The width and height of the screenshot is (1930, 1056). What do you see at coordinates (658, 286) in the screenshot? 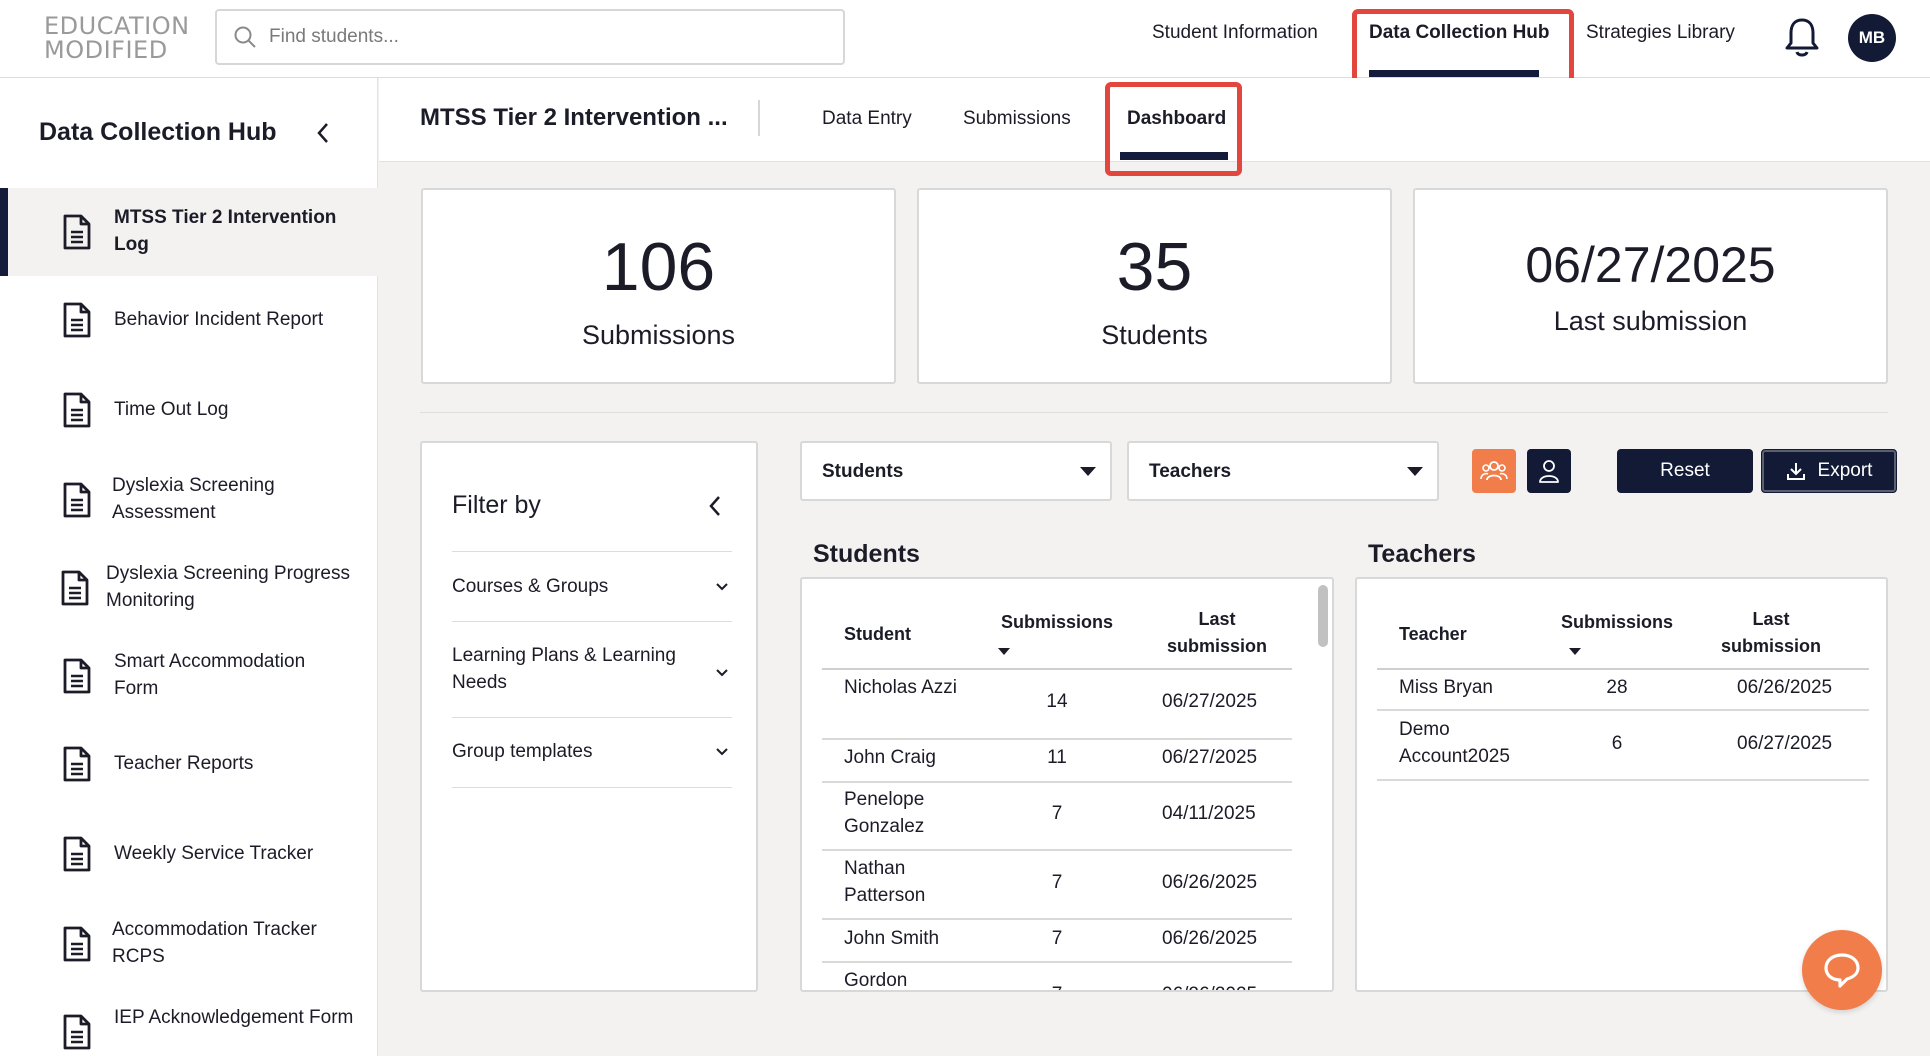
I see `stat-card-submissions: 106 Submissions` at bounding box center [658, 286].